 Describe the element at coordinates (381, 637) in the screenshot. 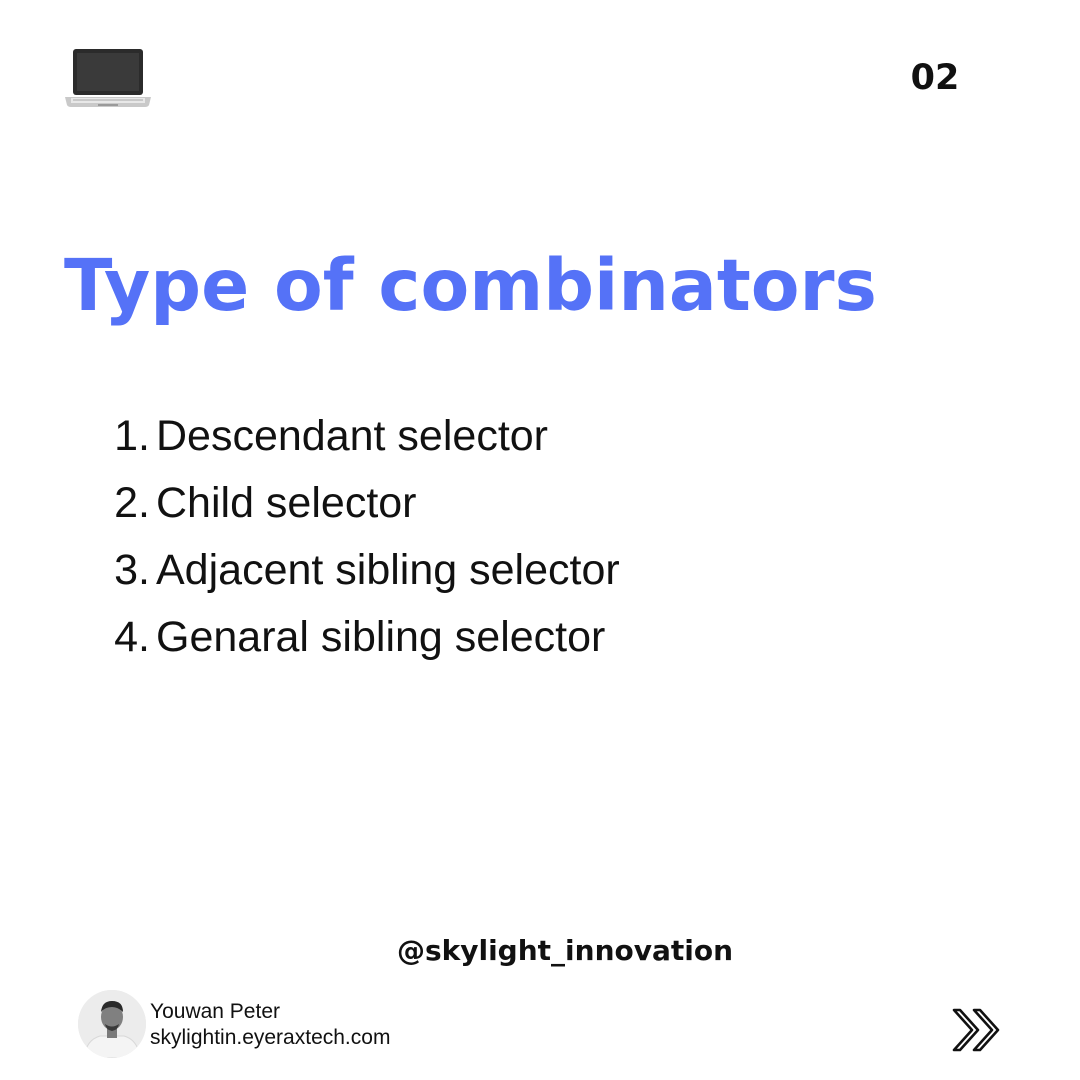

I see `list-label: Genaral sibling selector` at that location.